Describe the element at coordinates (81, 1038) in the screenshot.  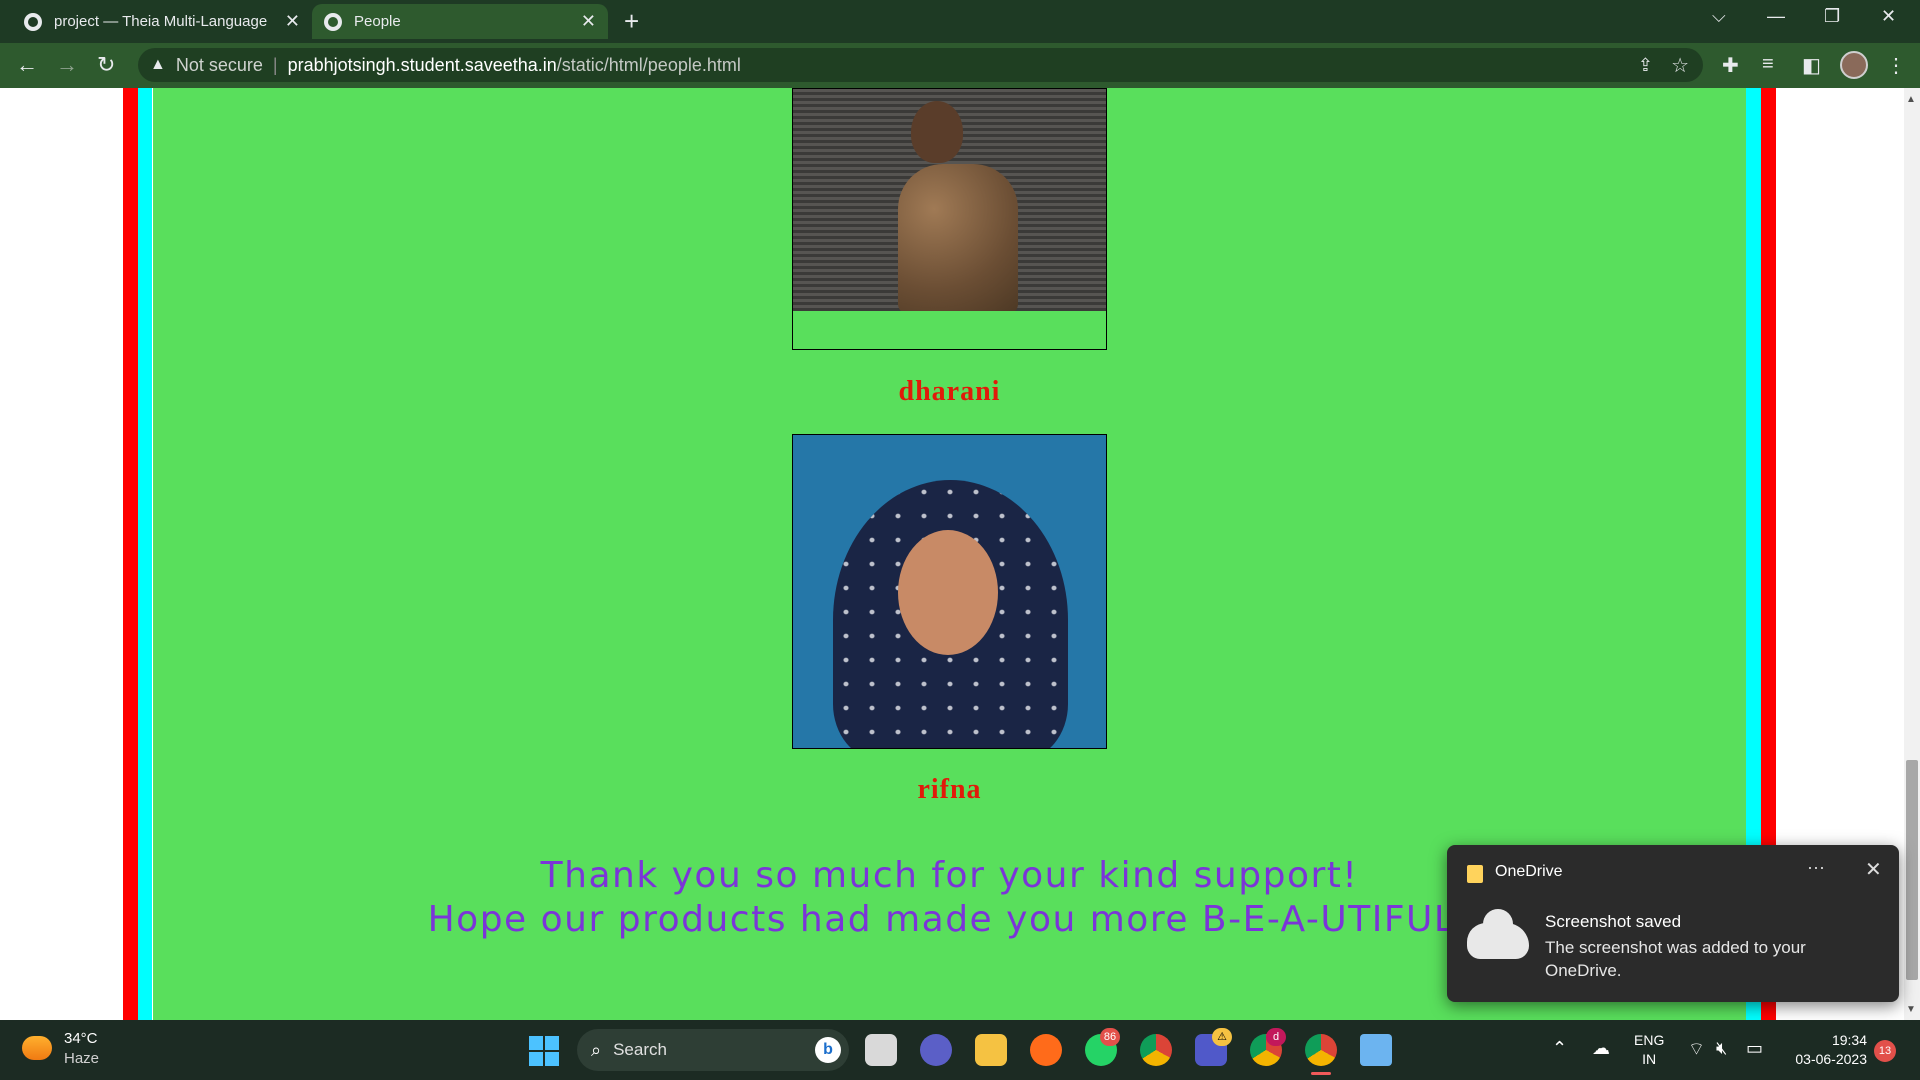
I see `weather-temperature: 34°C` at that location.